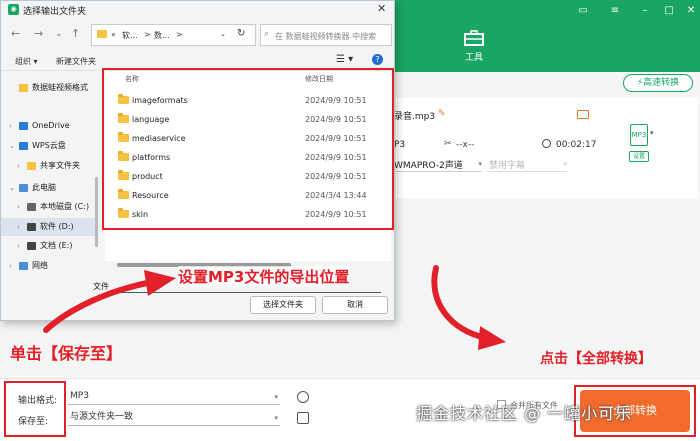 The width and height of the screenshot is (700, 441). Describe the element at coordinates (65, 206) in the screenshot. I see `sidebar-item-label: 本地磁盘 (C:)` at that location.